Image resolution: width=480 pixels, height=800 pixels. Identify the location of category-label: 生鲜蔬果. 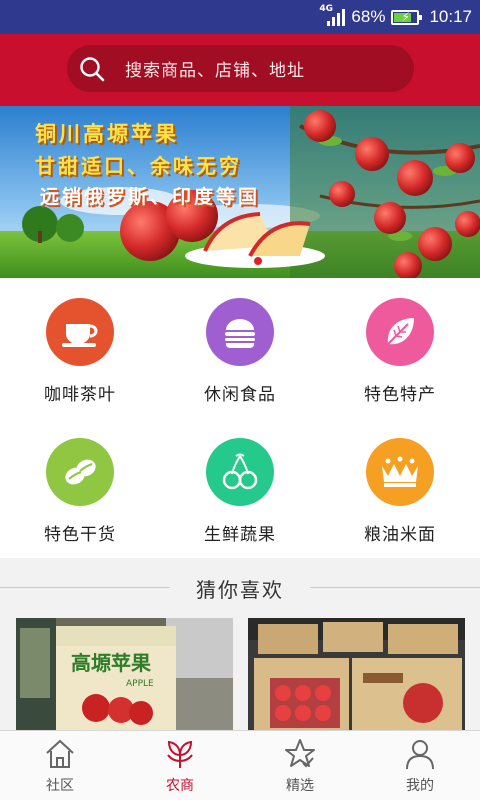
(240, 535).